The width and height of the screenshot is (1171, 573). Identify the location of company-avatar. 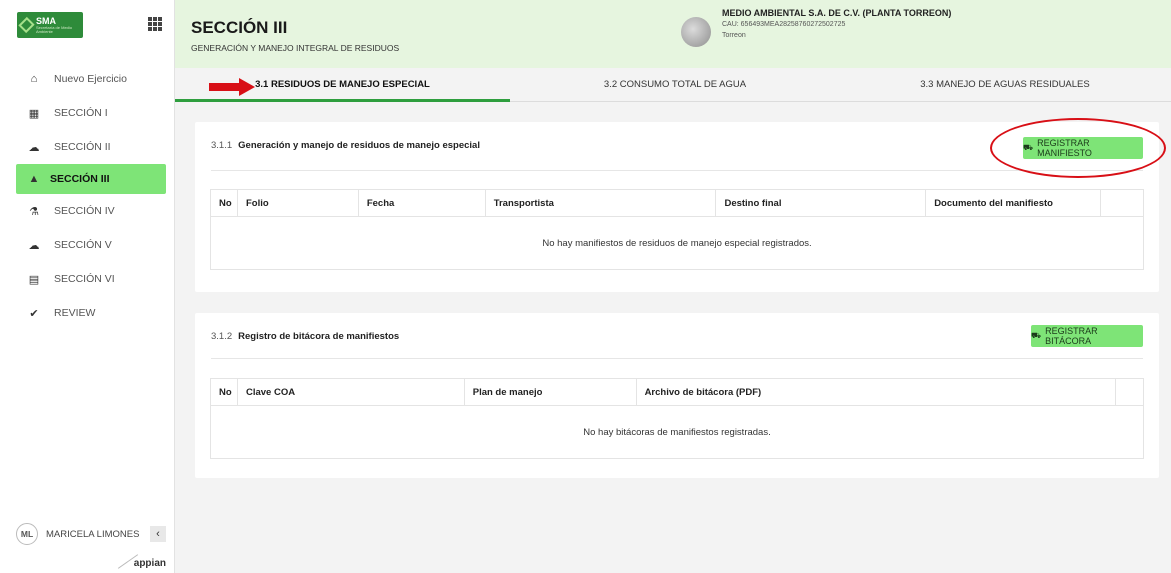
(696, 32).